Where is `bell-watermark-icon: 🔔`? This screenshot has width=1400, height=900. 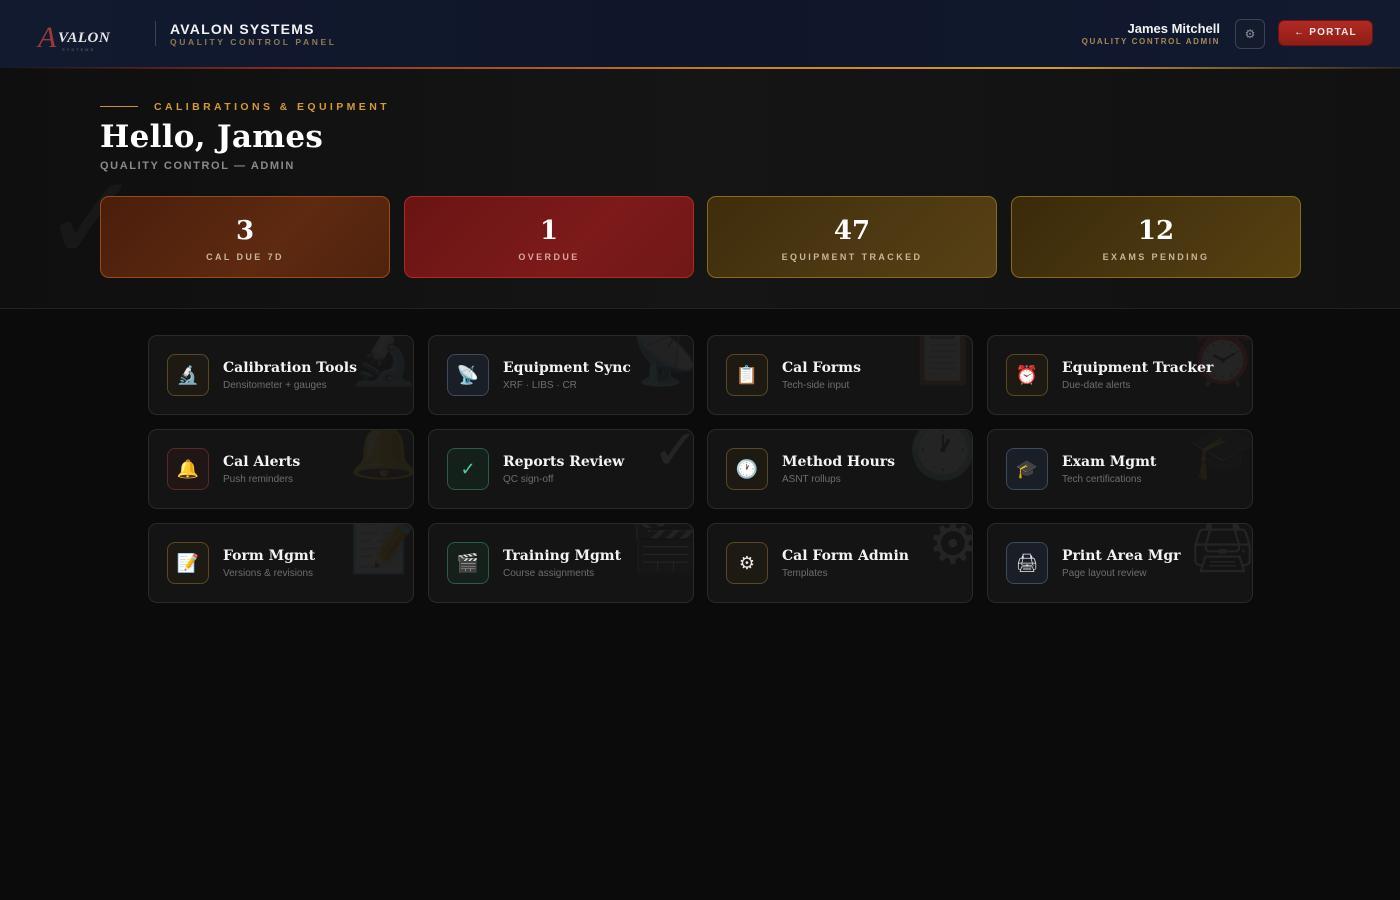 bell-watermark-icon: 🔔 is located at coordinates (381, 455).